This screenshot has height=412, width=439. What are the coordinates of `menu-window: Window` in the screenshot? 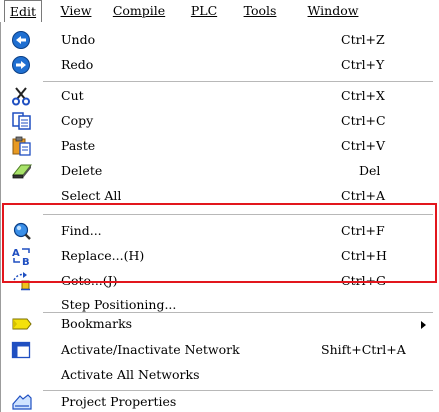 It's located at (333, 11).